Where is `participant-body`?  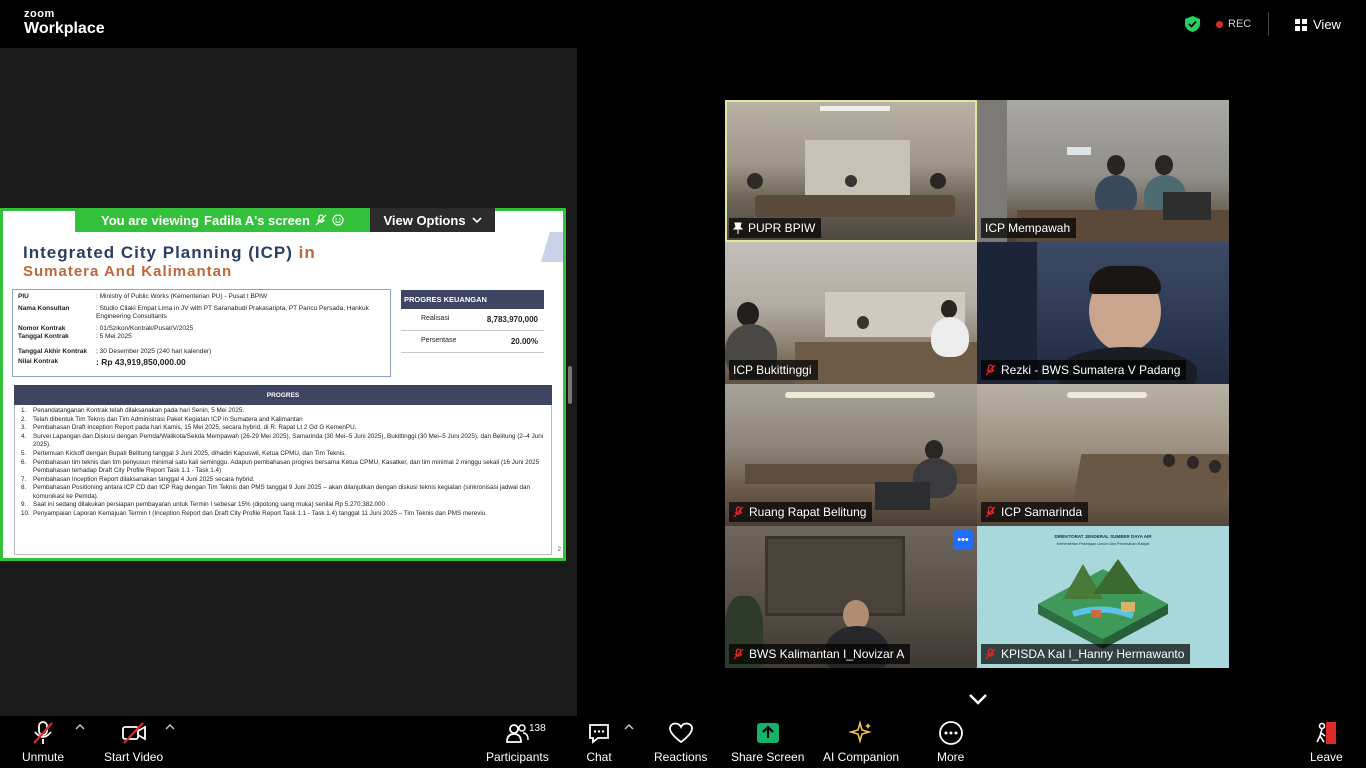
participant-body is located at coordinates (1116, 195).